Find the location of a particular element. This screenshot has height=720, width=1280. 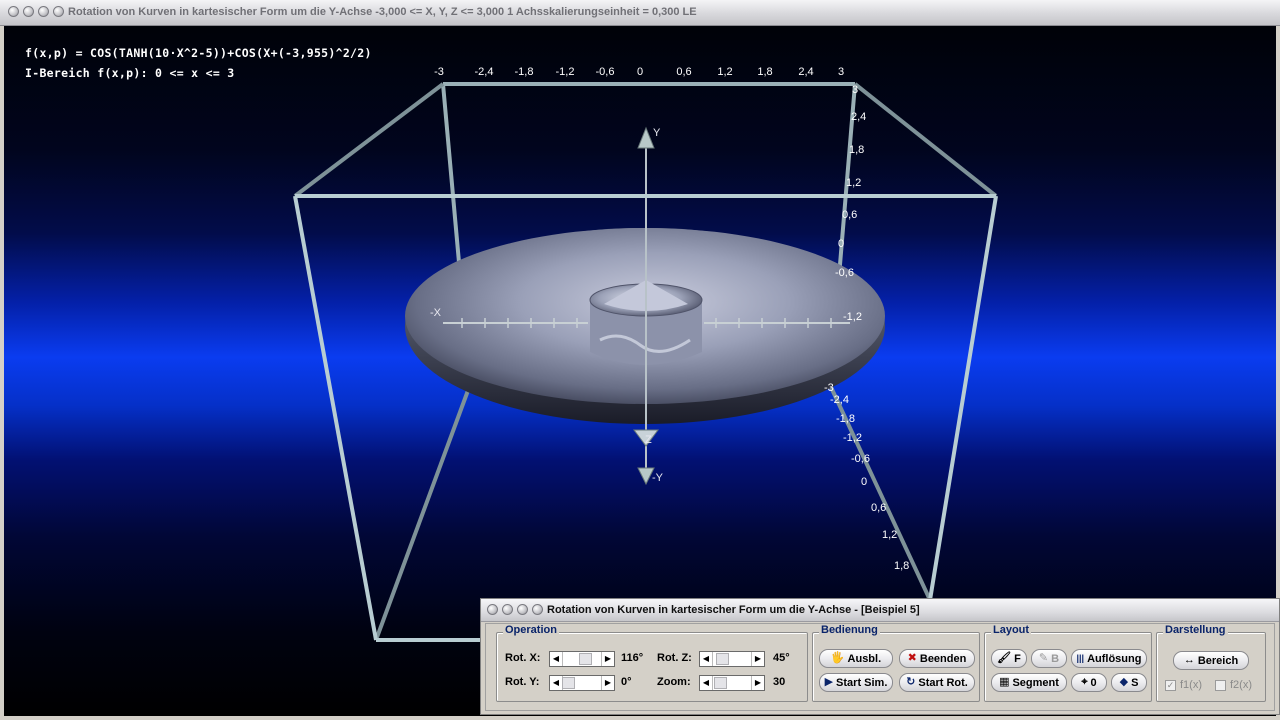

segment-label: Segment is located at coordinates (1035, 682).